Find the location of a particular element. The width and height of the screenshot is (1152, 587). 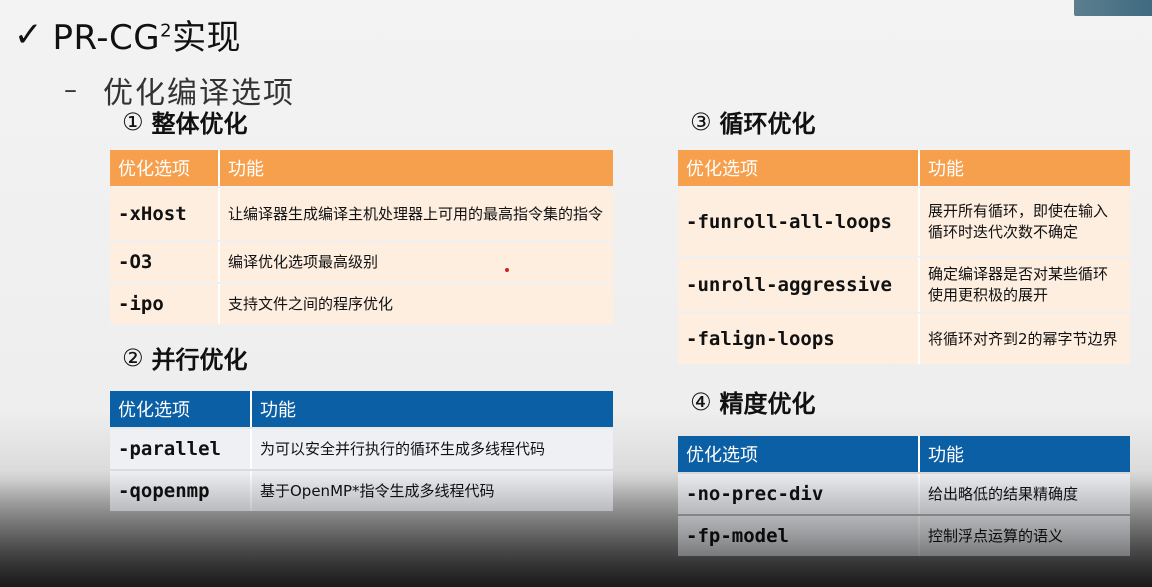

option-name: -falign-loops is located at coordinates (798, 339).